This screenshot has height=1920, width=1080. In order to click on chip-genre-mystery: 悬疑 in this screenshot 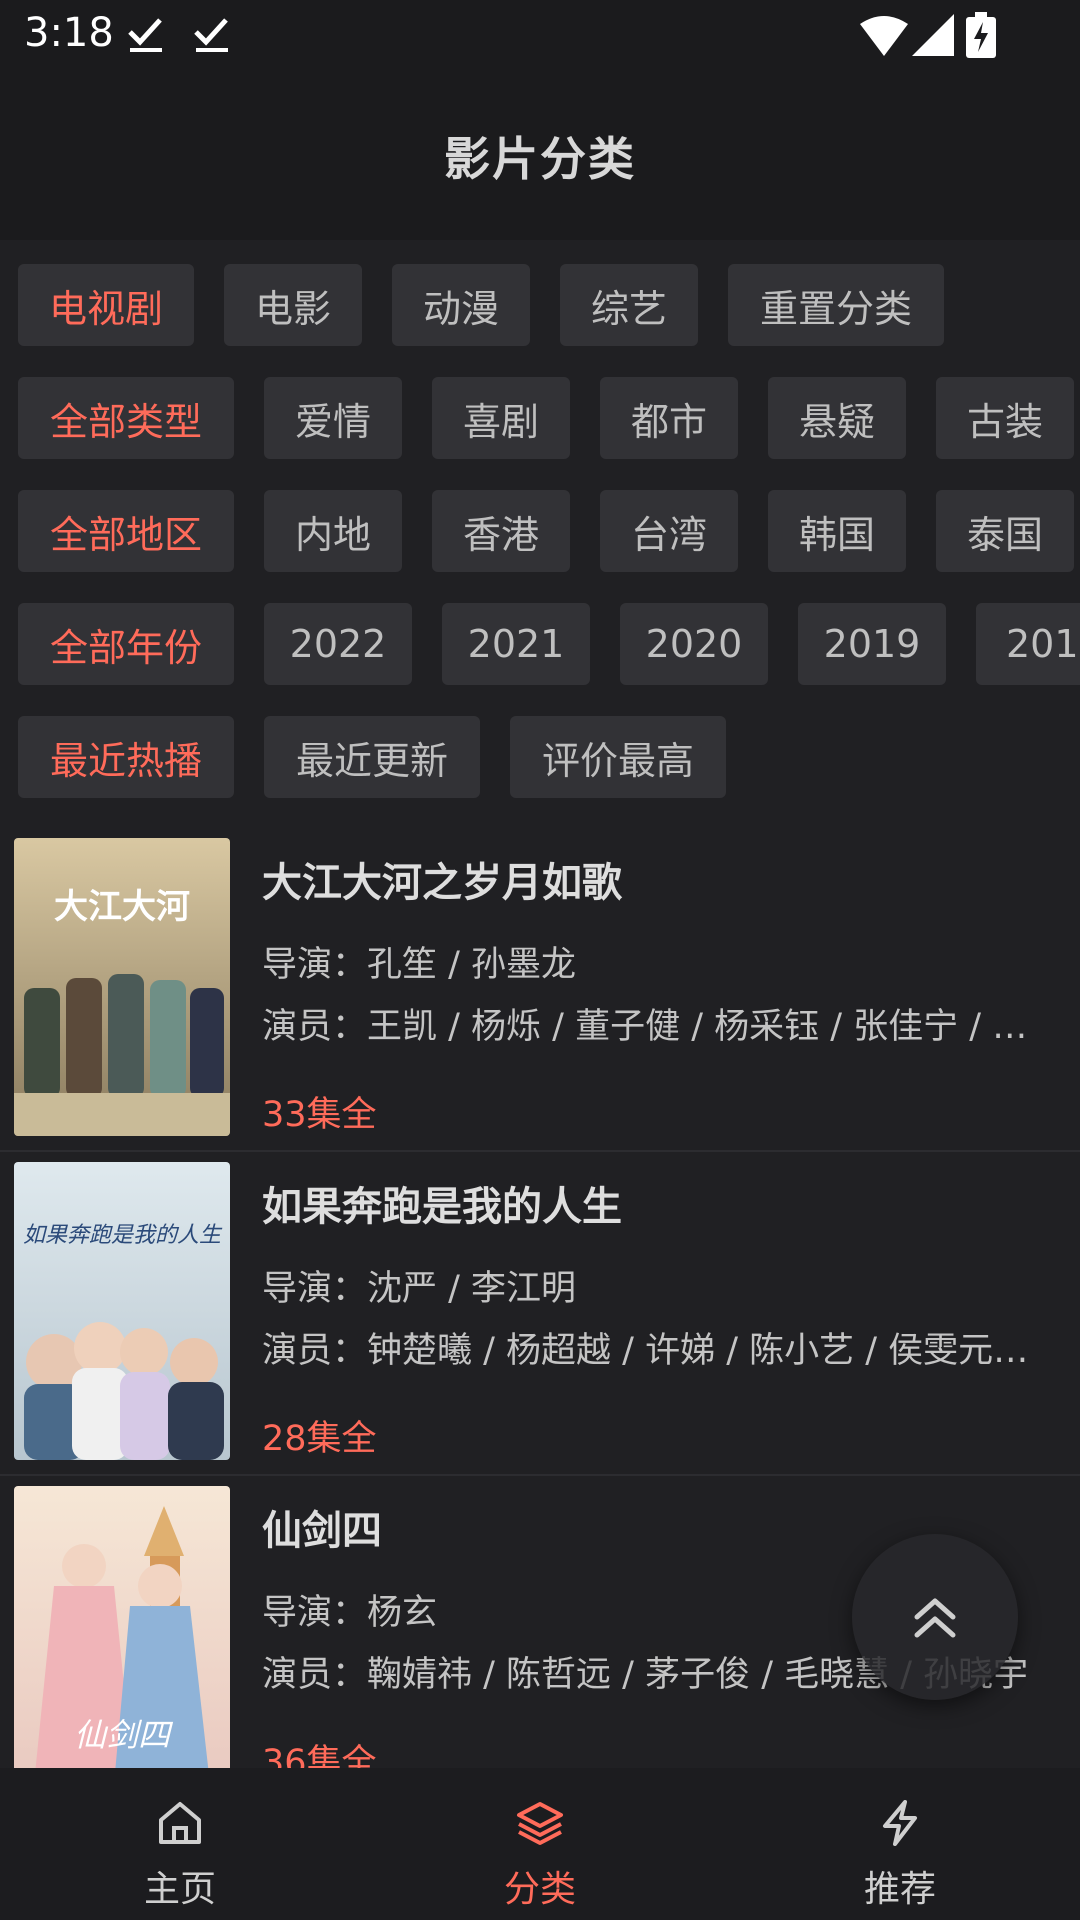, I will do `click(837, 418)`.